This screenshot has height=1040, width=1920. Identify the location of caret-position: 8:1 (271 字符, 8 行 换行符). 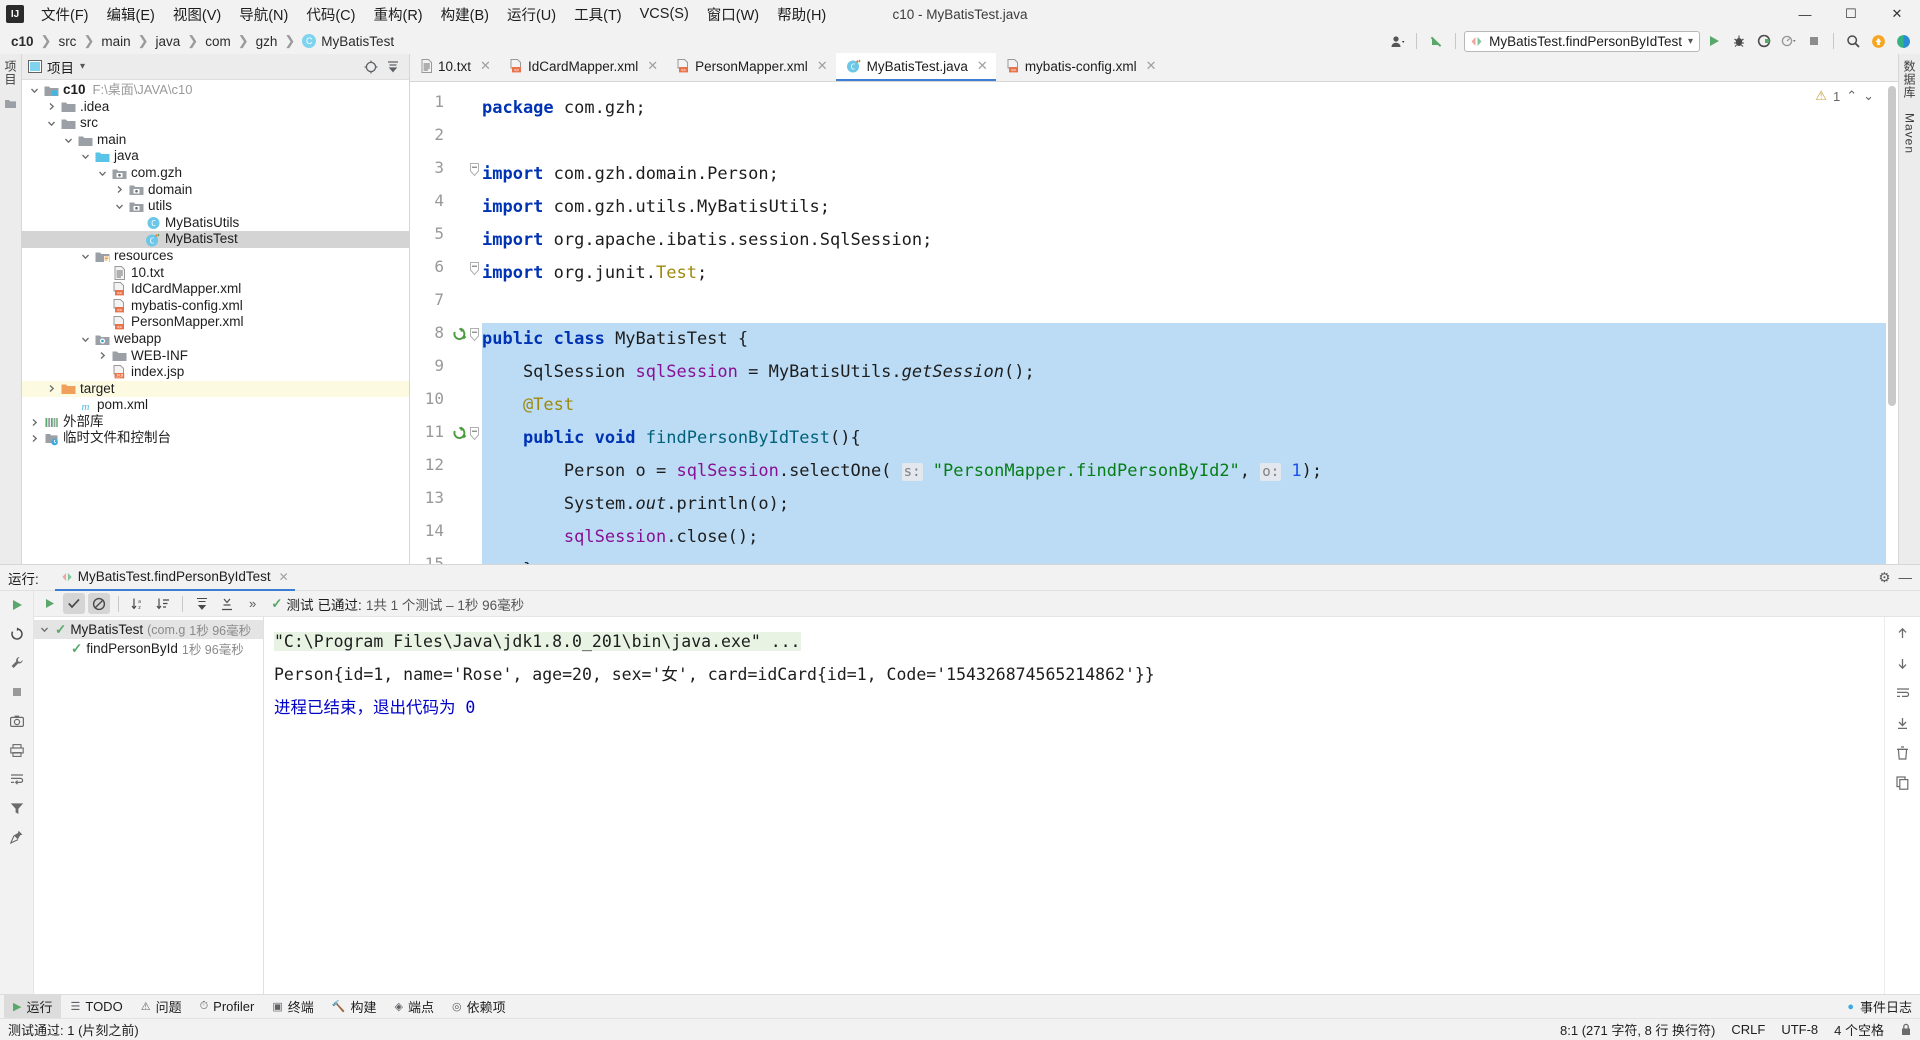
(1637, 1029).